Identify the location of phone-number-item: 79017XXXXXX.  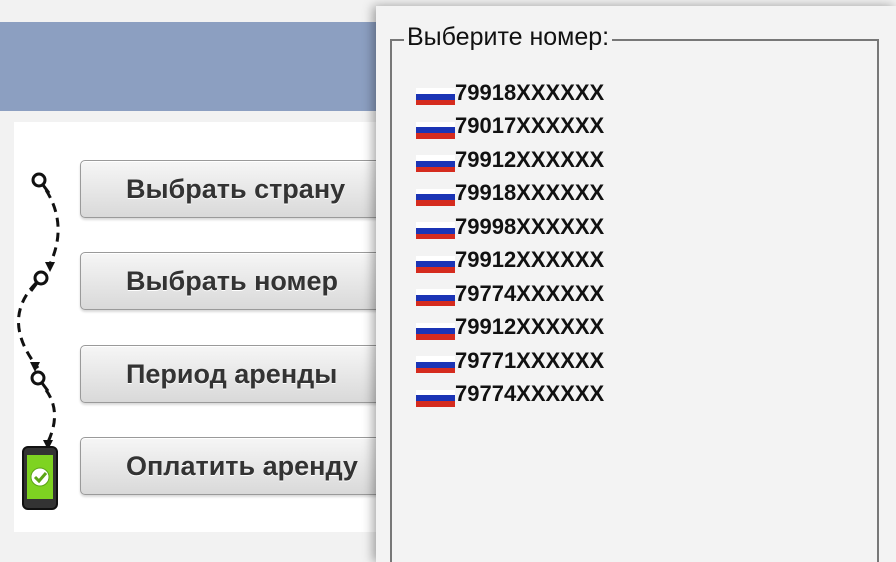
(626, 127).